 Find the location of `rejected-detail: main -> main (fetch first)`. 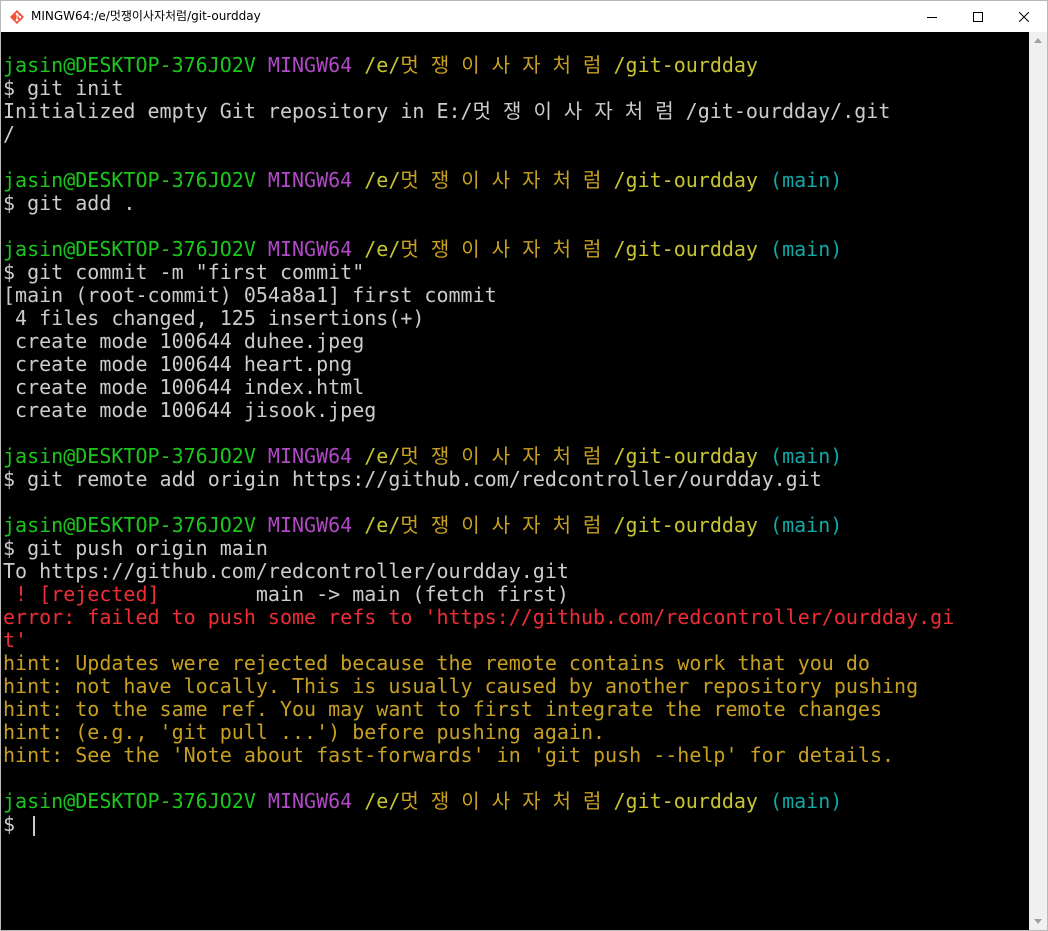

rejected-detail: main -> main (fetch first) is located at coordinates (364, 594).